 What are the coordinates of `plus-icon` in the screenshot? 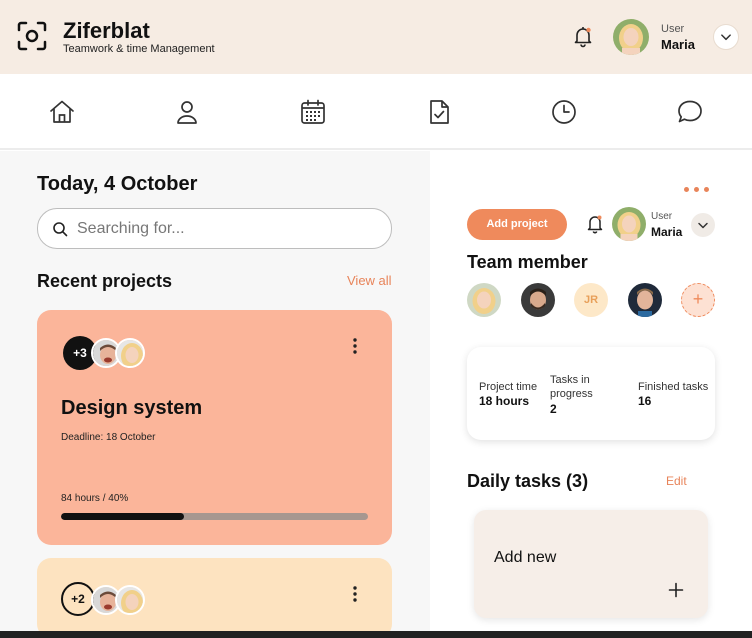 It's located at (676, 590).